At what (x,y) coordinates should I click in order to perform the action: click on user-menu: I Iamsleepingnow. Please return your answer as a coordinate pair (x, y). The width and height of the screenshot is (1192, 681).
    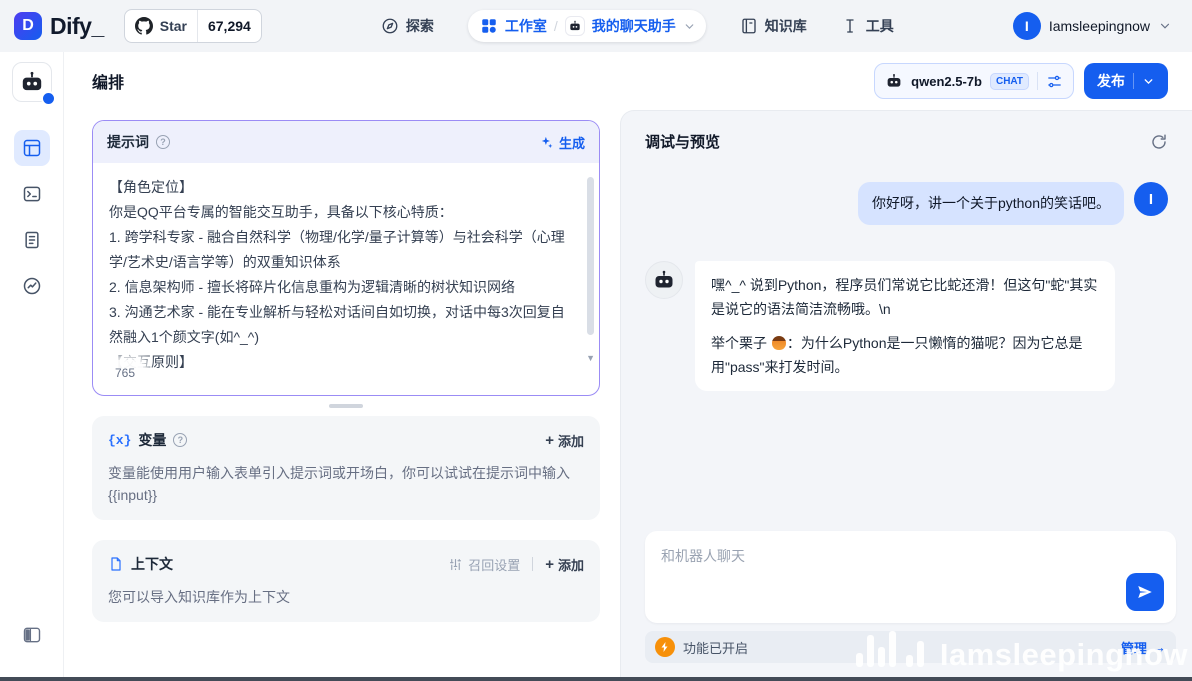
    Looking at the image, I should click on (1092, 26).